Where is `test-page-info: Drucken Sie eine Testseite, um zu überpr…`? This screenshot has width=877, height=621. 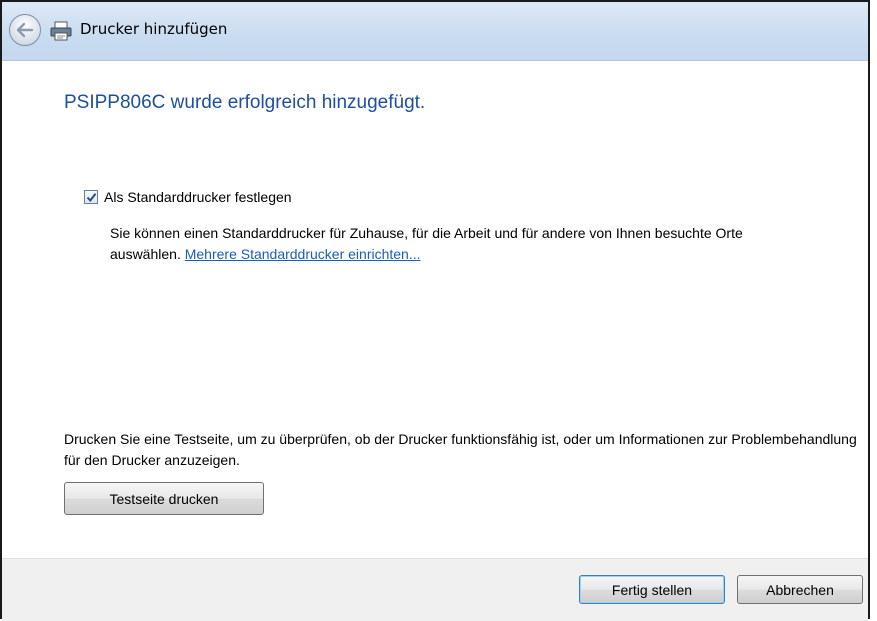
test-page-info: Drucken Sie eine Testseite, um zu überpr… is located at coordinates (460, 449).